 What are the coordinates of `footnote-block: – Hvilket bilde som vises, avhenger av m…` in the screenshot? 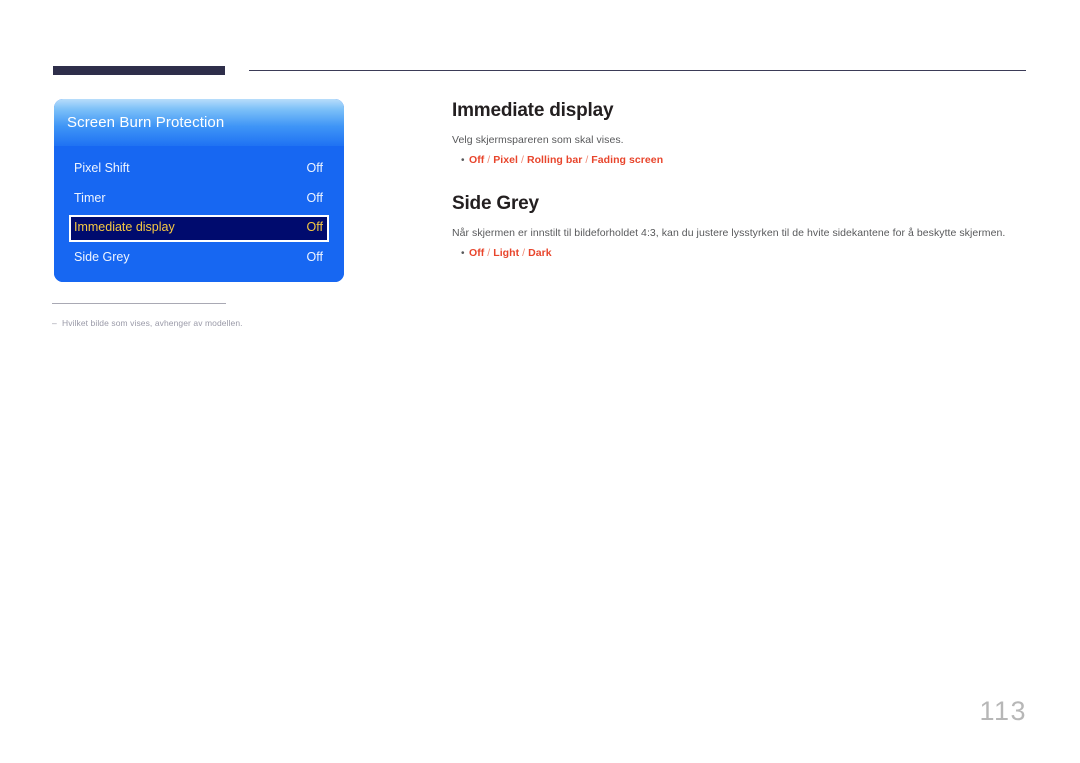 It's located at (262, 316).